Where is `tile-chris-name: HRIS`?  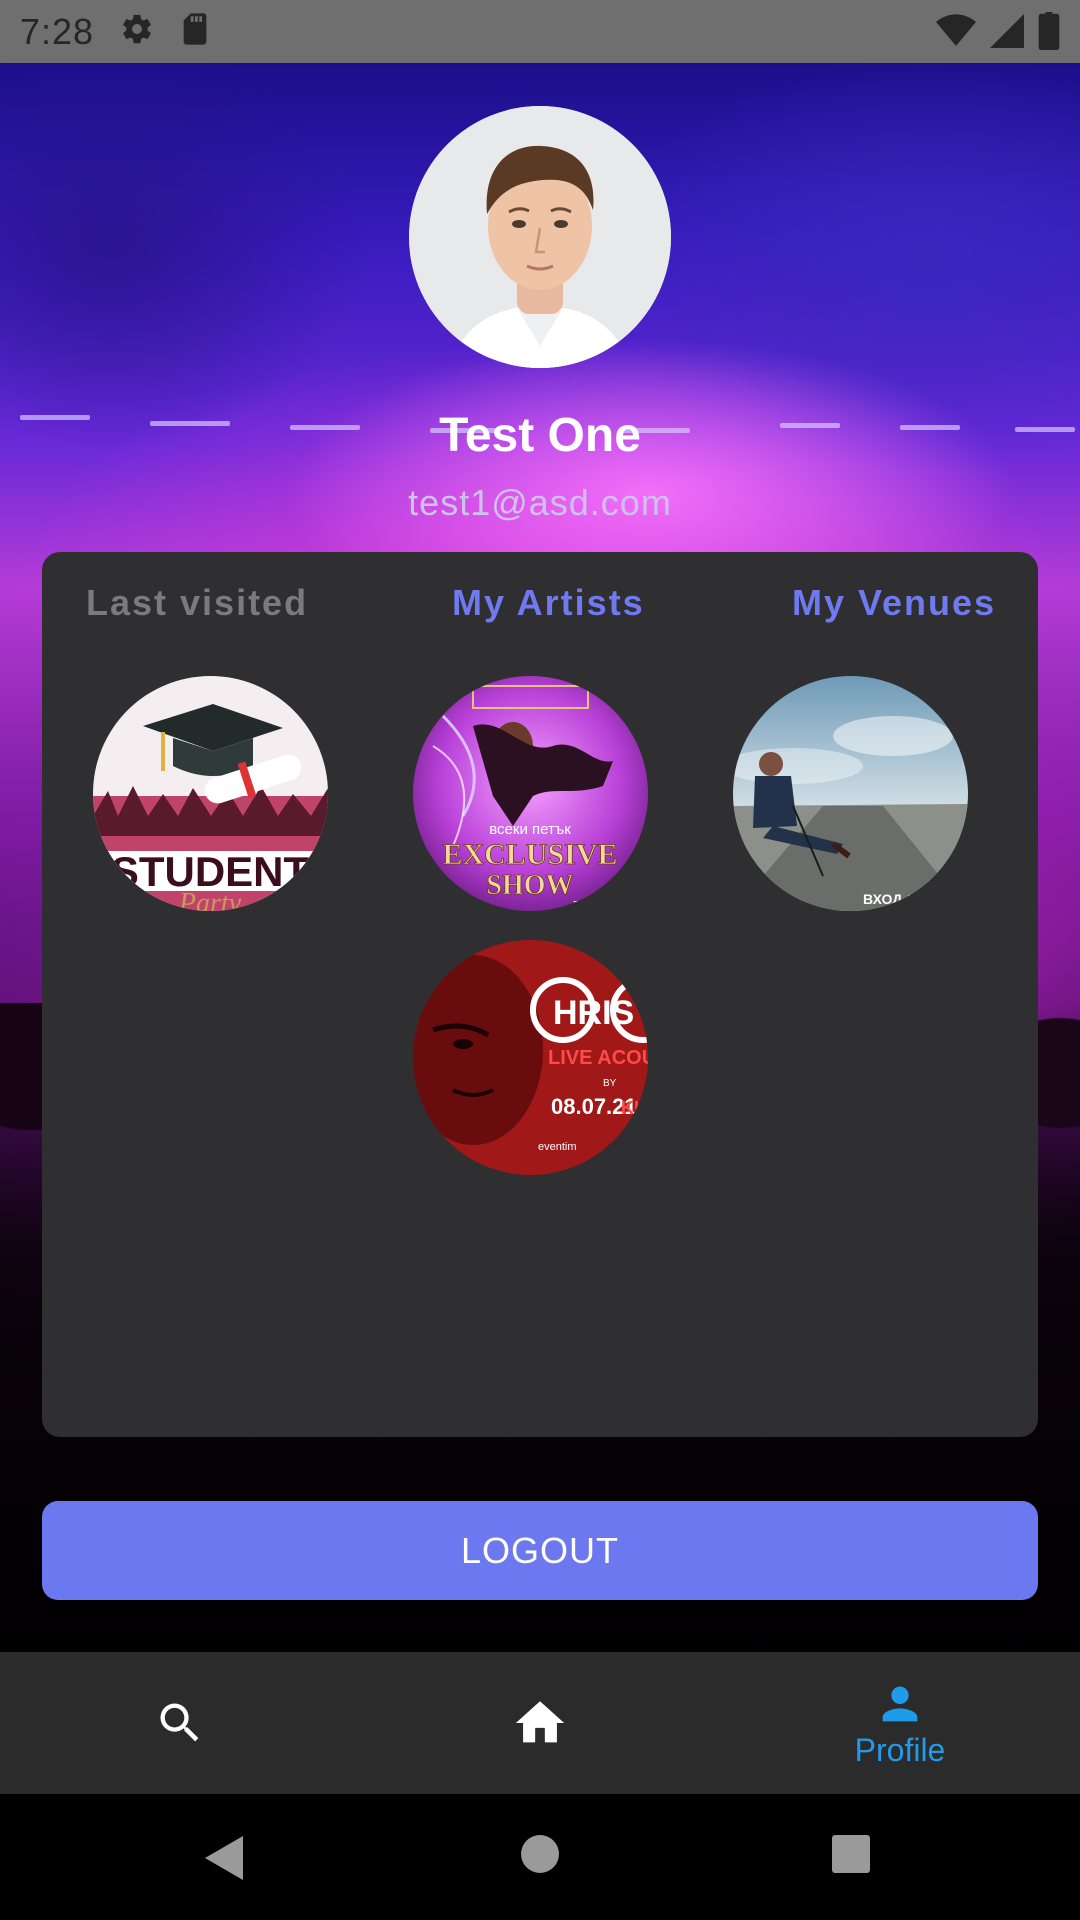
tile-chris-name: HRIS is located at coordinates (593, 1013).